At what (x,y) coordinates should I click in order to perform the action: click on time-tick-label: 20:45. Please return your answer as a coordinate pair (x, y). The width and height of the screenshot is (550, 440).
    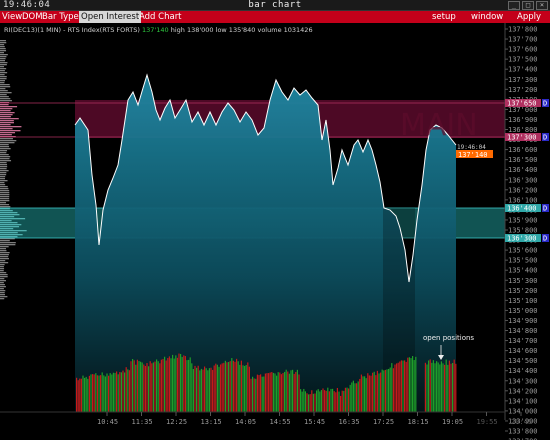
    Looking at the image, I should click on (521, 422).